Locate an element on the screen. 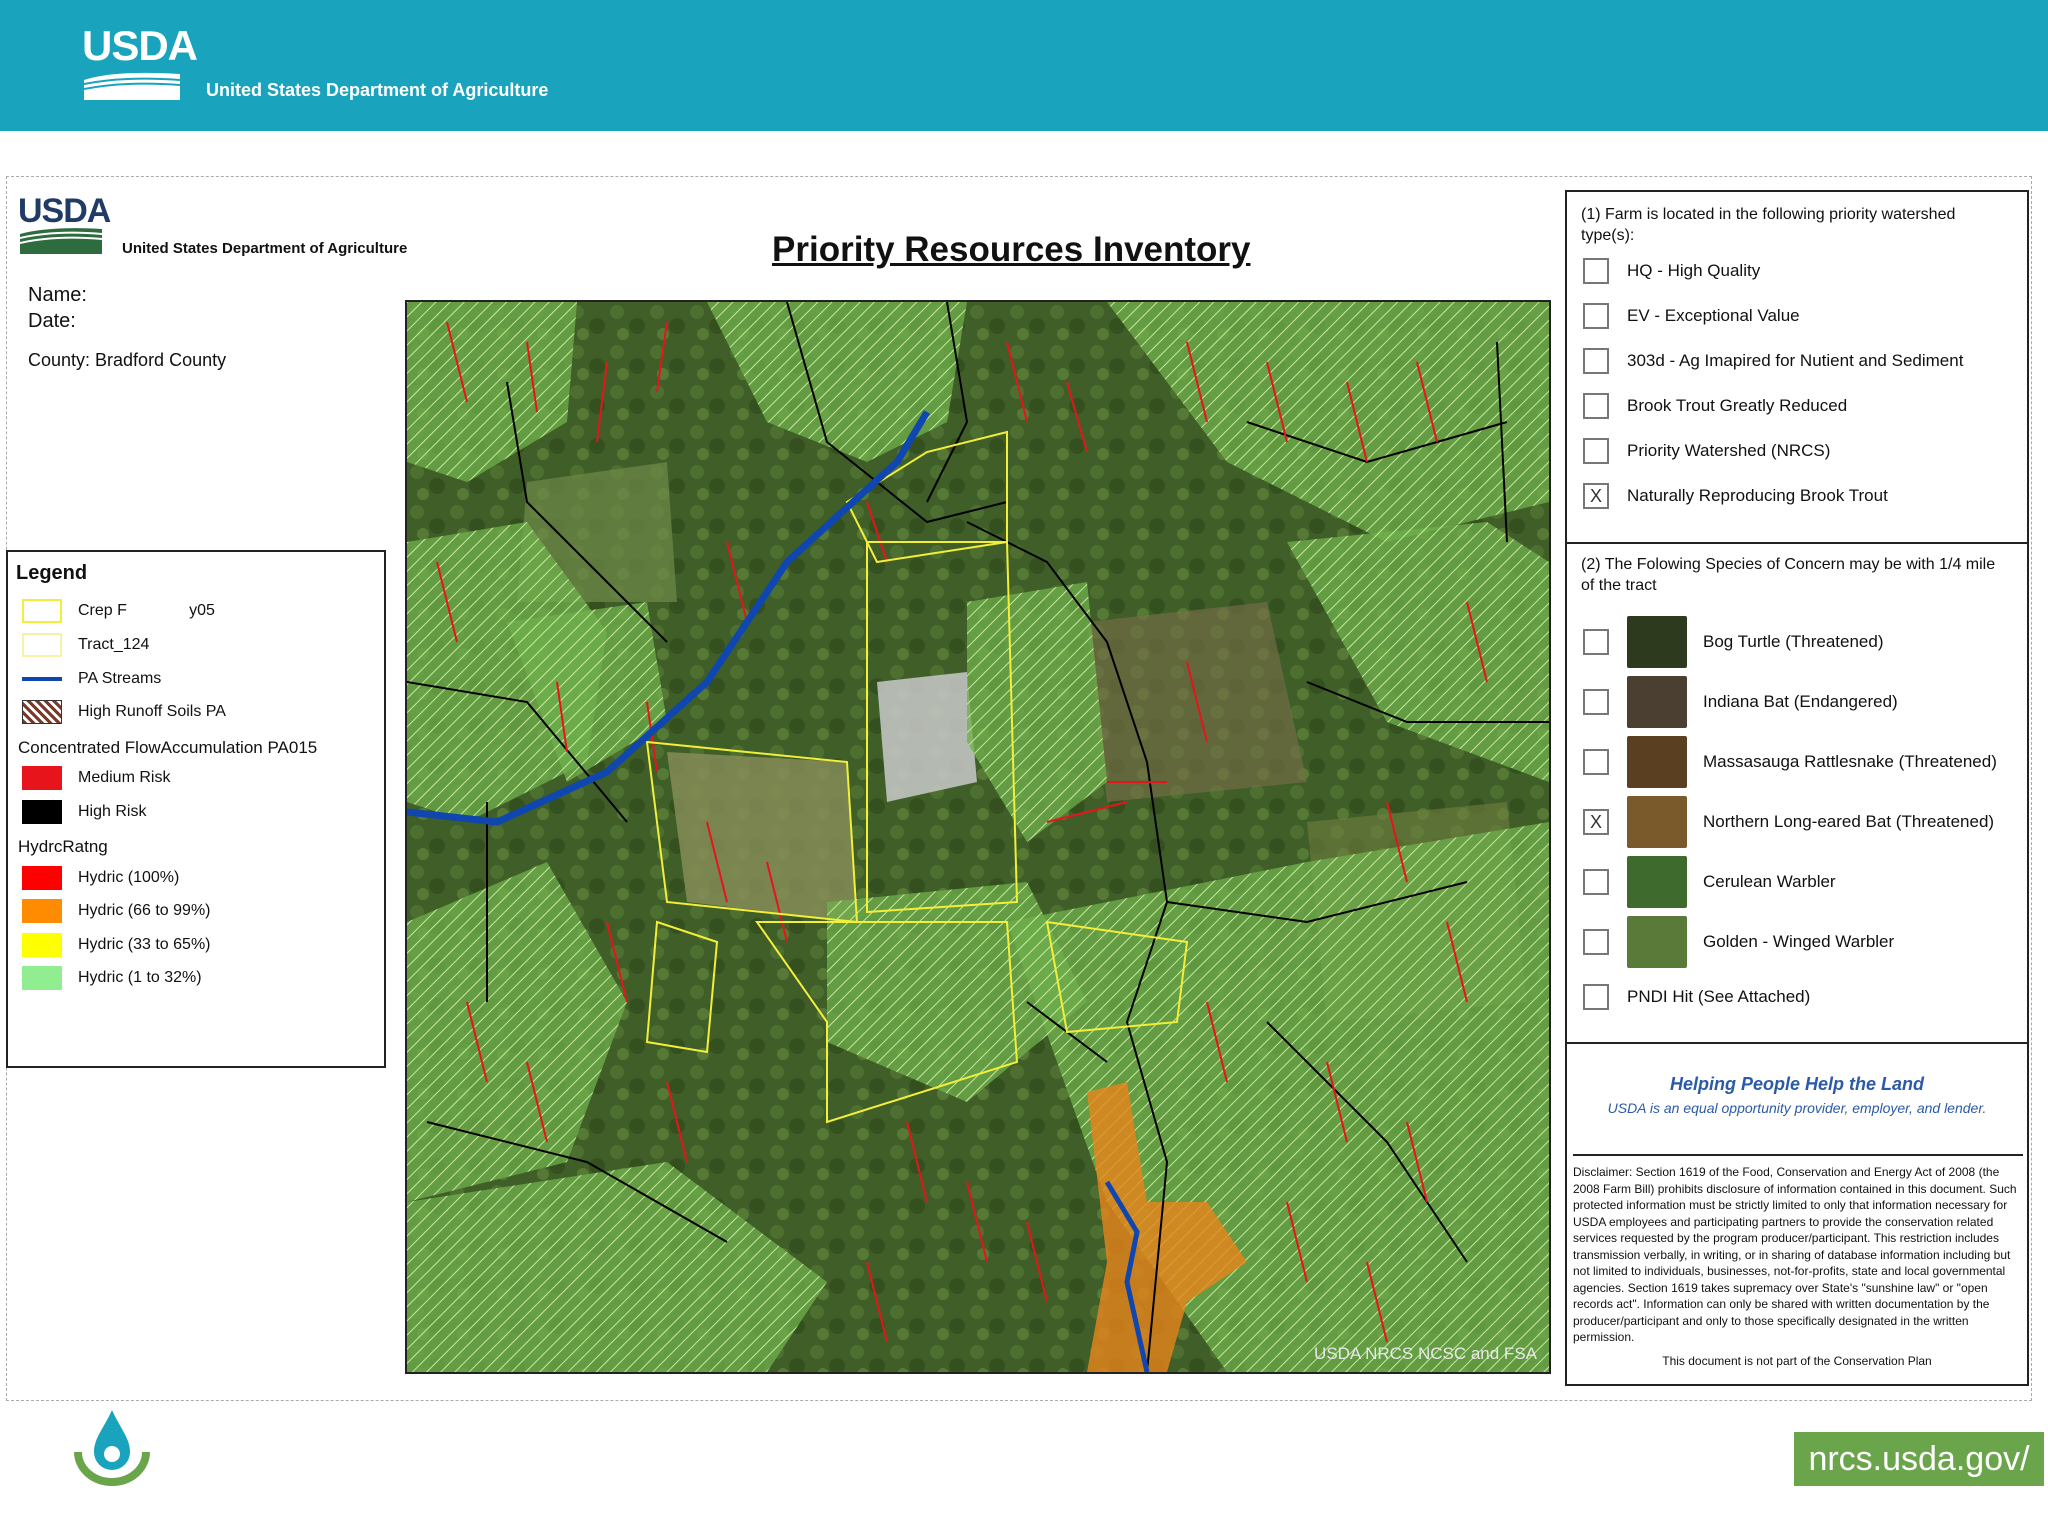  legend-item-label: Hydric (1 to 32%) is located at coordinates (140, 977).